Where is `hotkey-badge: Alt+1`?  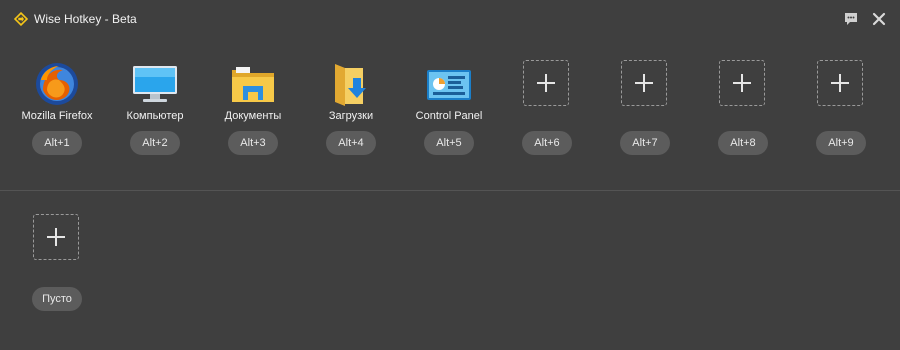 hotkey-badge: Alt+1 is located at coordinates (57, 143).